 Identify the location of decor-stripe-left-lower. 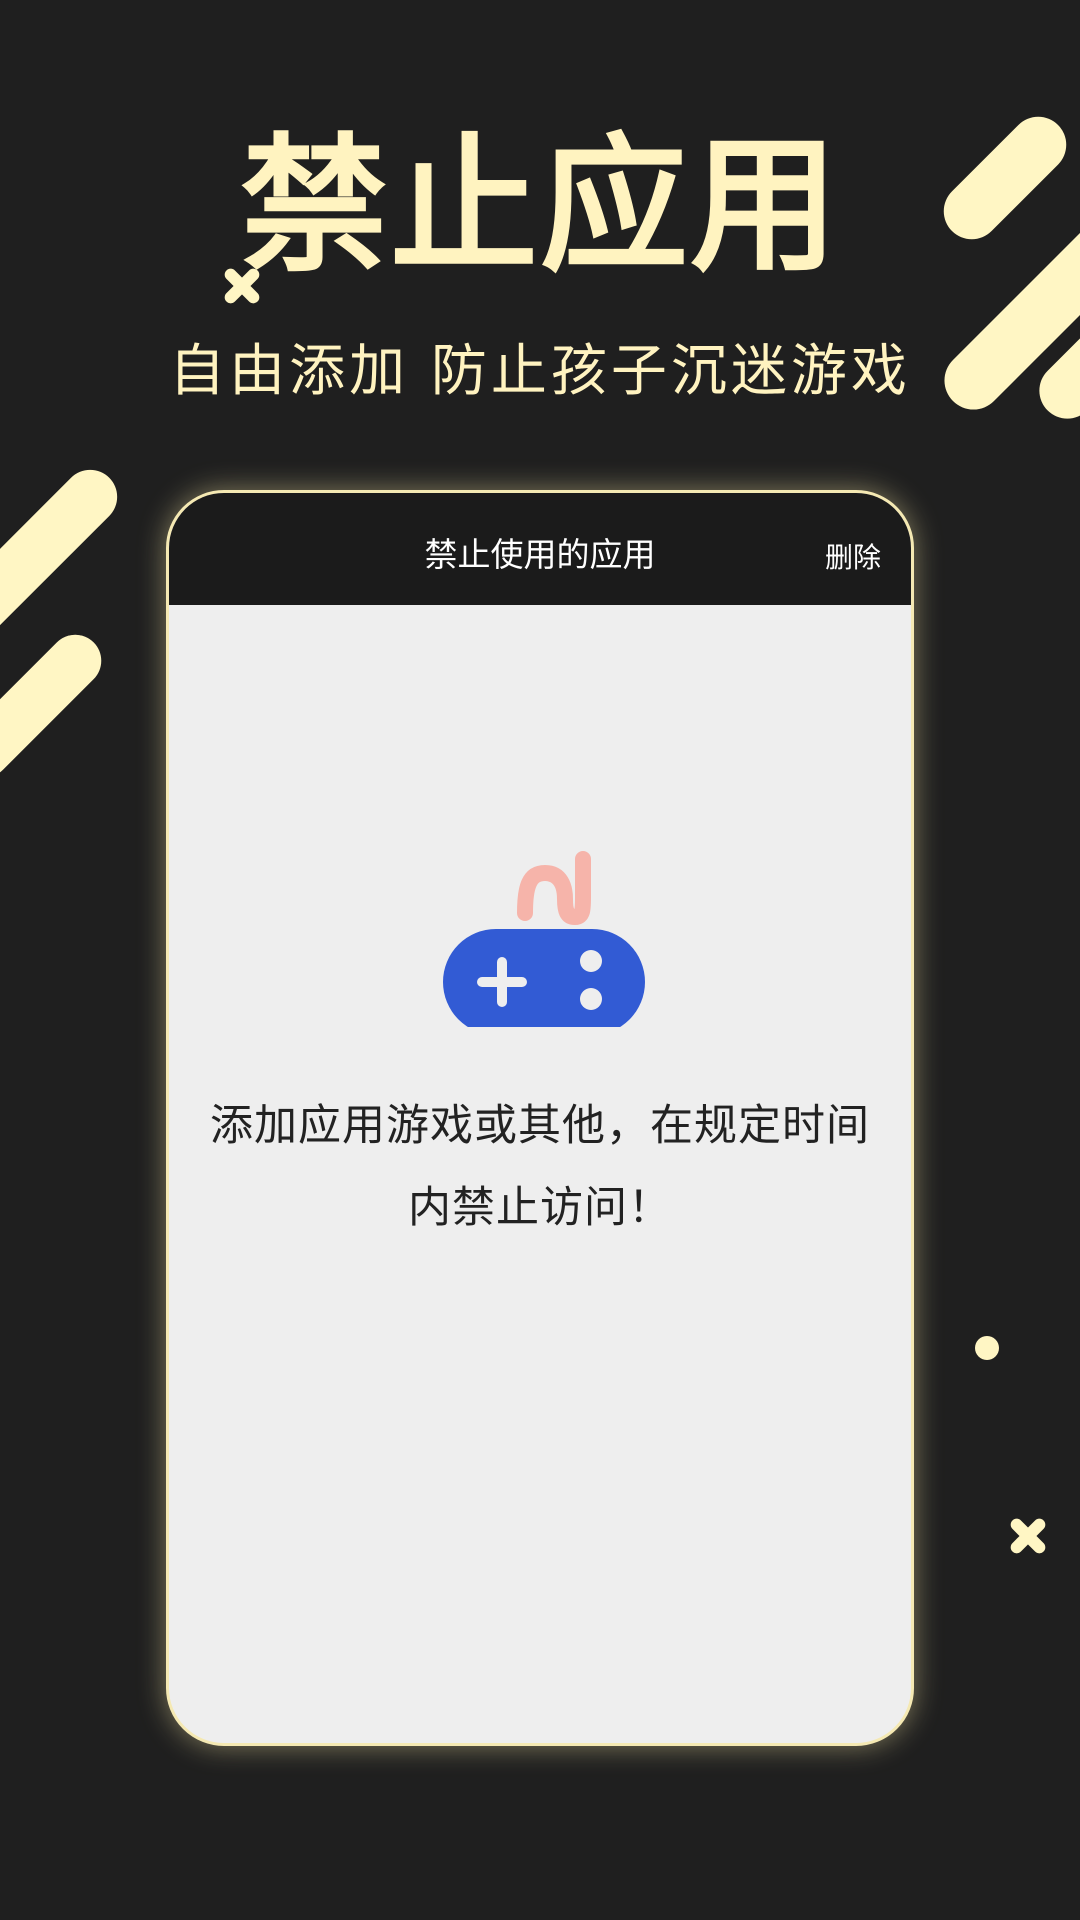
(56, 706).